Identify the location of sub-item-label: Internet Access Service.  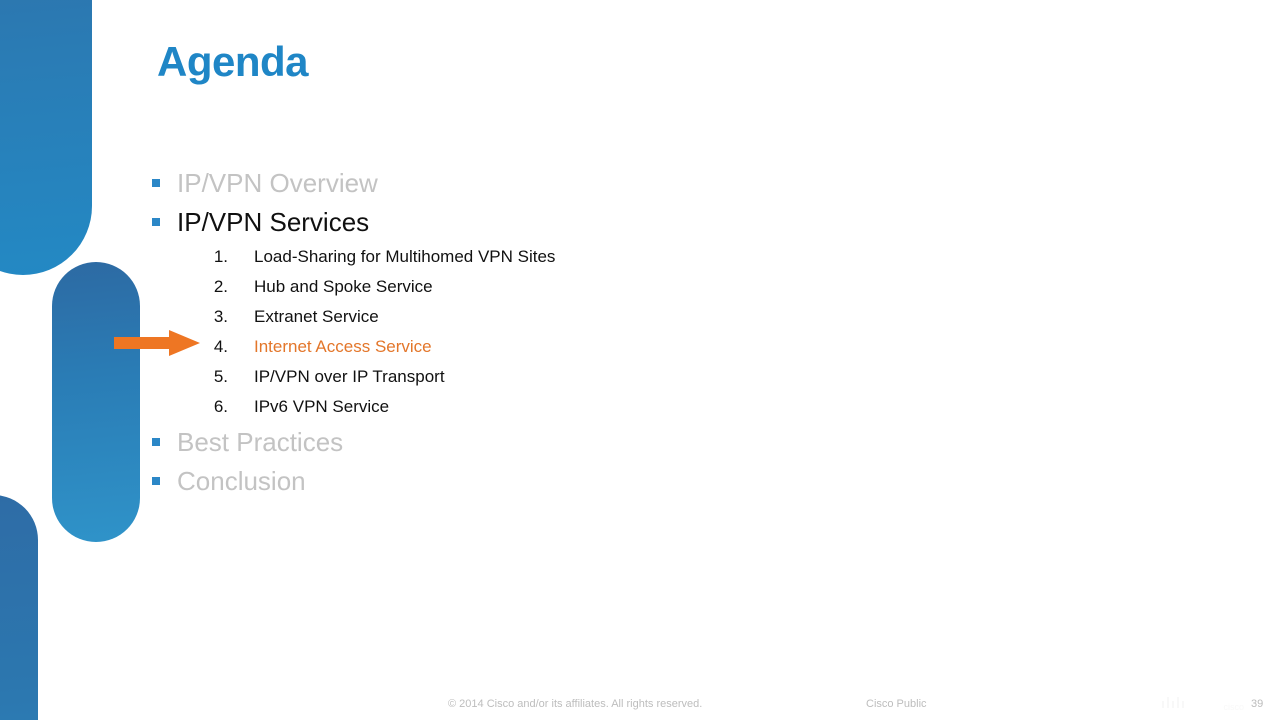
(343, 346).